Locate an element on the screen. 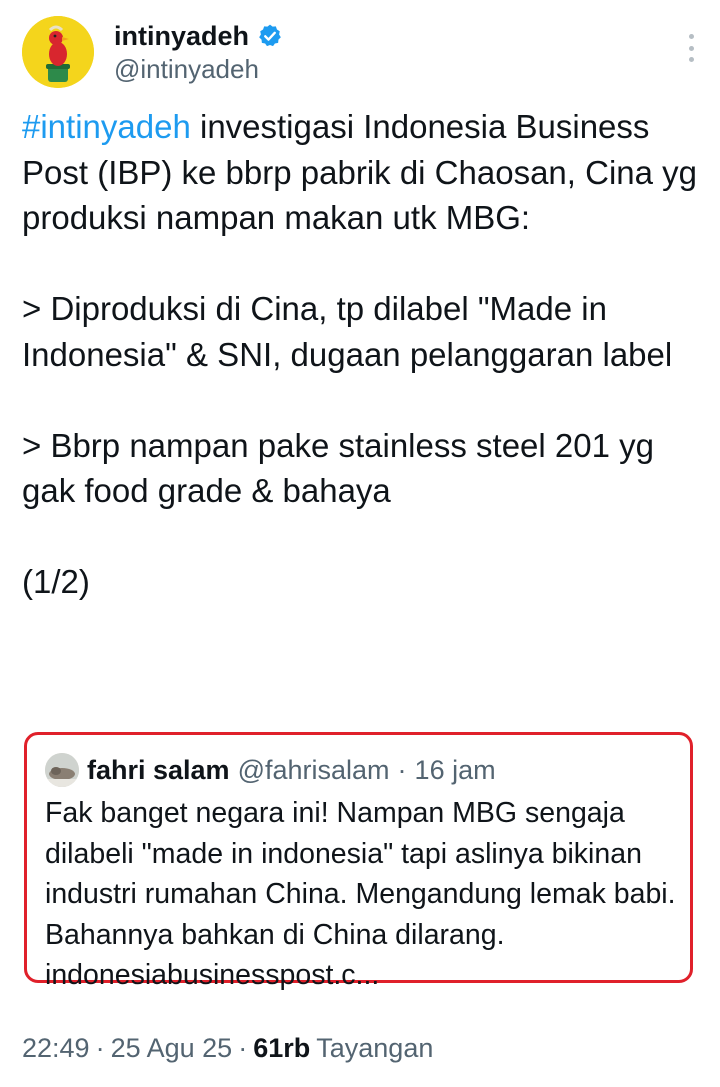 This screenshot has height=1087, width=720. thread-marker: (1/2) is located at coordinates (56, 581).